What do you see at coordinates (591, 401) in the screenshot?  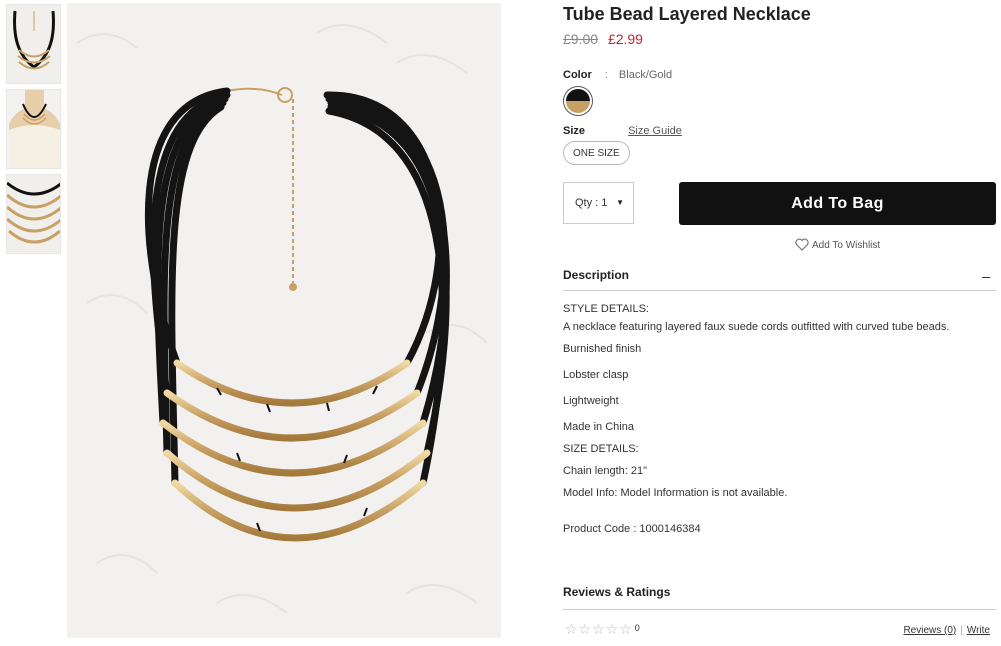 I see `description-line: Lightweight` at bounding box center [591, 401].